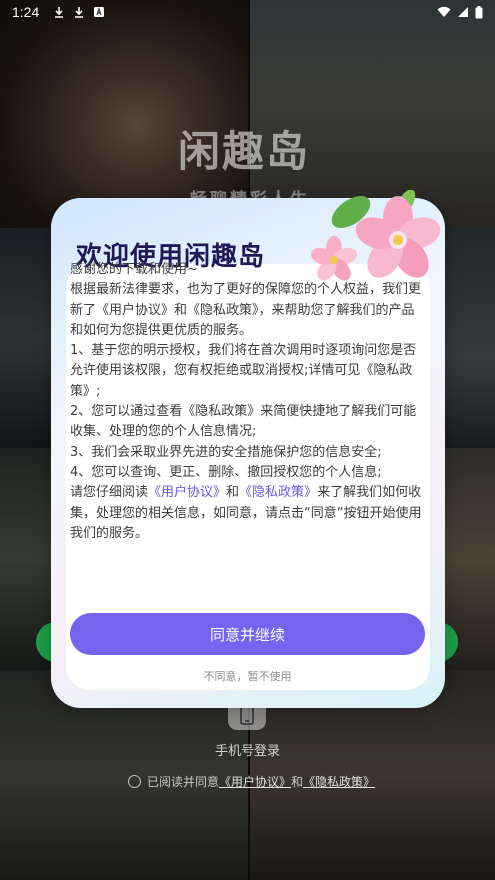 The width and height of the screenshot is (495, 880). Describe the element at coordinates (233, 493) in the screenshot. I see `read-prompt-and: 和` at that location.